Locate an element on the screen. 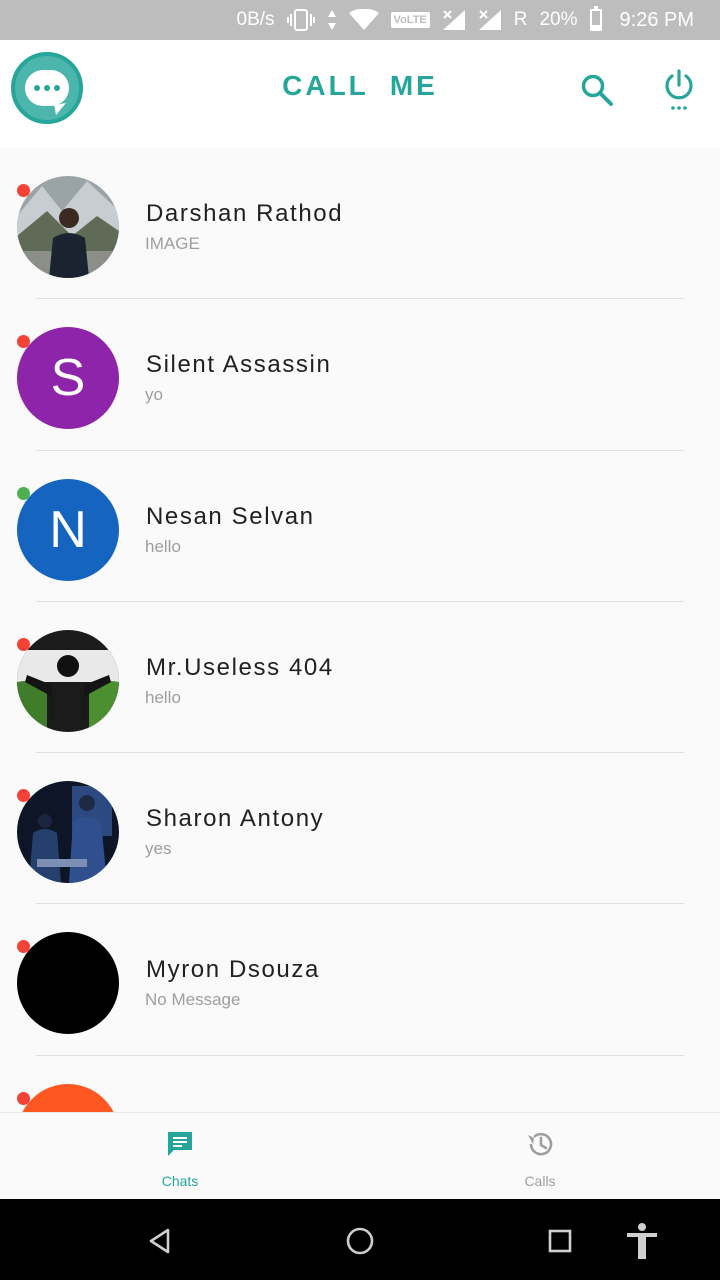 The width and height of the screenshot is (720, 1280). vibrate-icon is located at coordinates (300, 20).